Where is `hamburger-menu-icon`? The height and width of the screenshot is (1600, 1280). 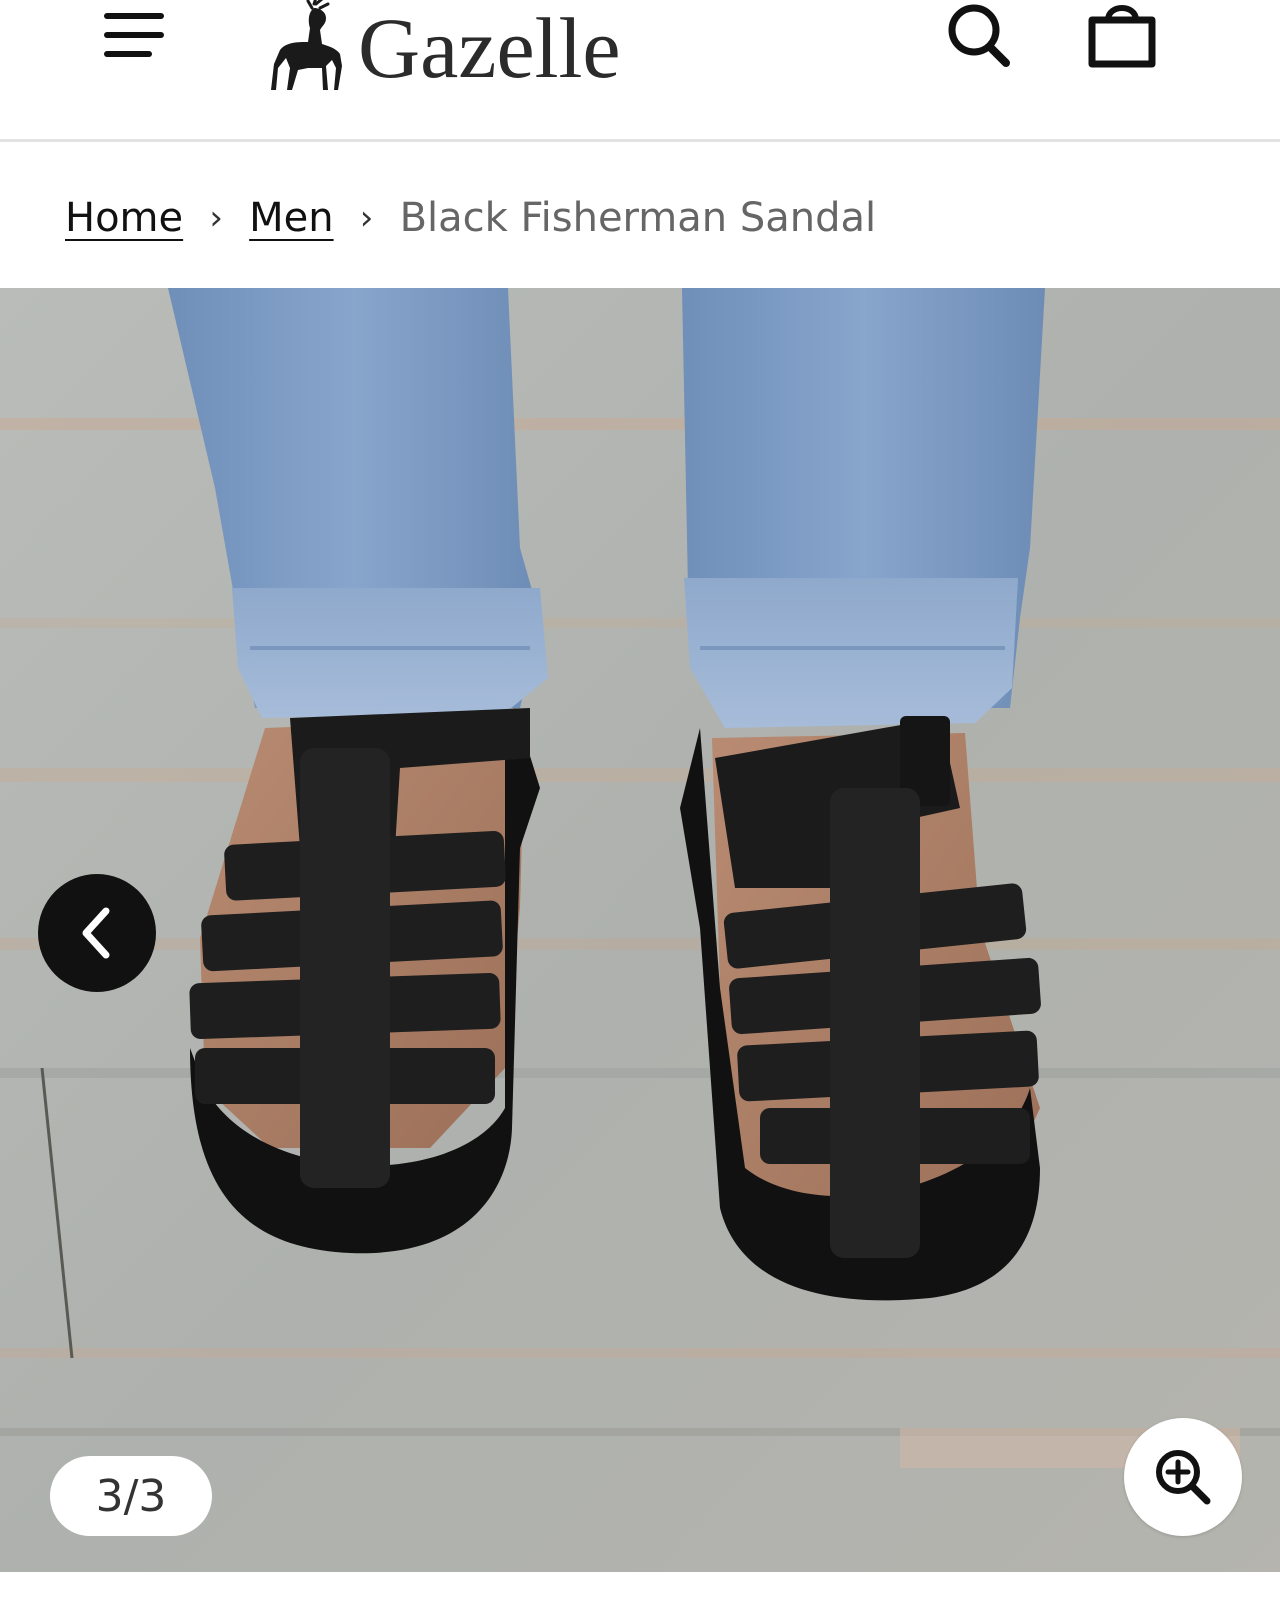
hamburger-menu-icon is located at coordinates (135, 35).